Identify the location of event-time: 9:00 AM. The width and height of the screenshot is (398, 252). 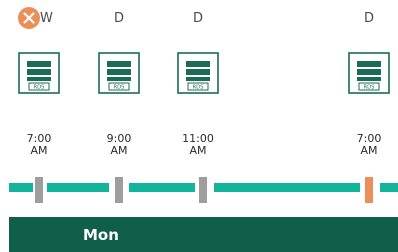
(119, 145).